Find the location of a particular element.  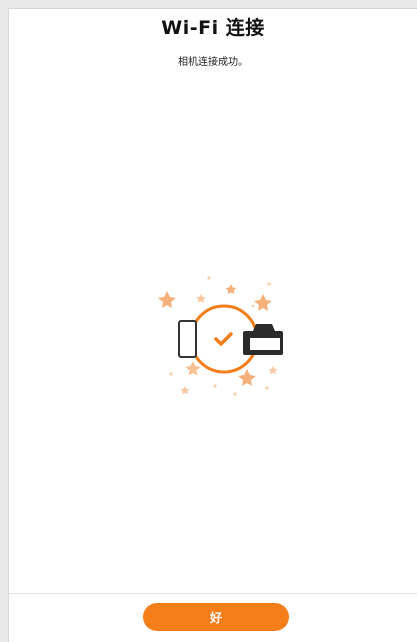

connection-status-message: 相机连接成功。 is located at coordinates (213, 62).